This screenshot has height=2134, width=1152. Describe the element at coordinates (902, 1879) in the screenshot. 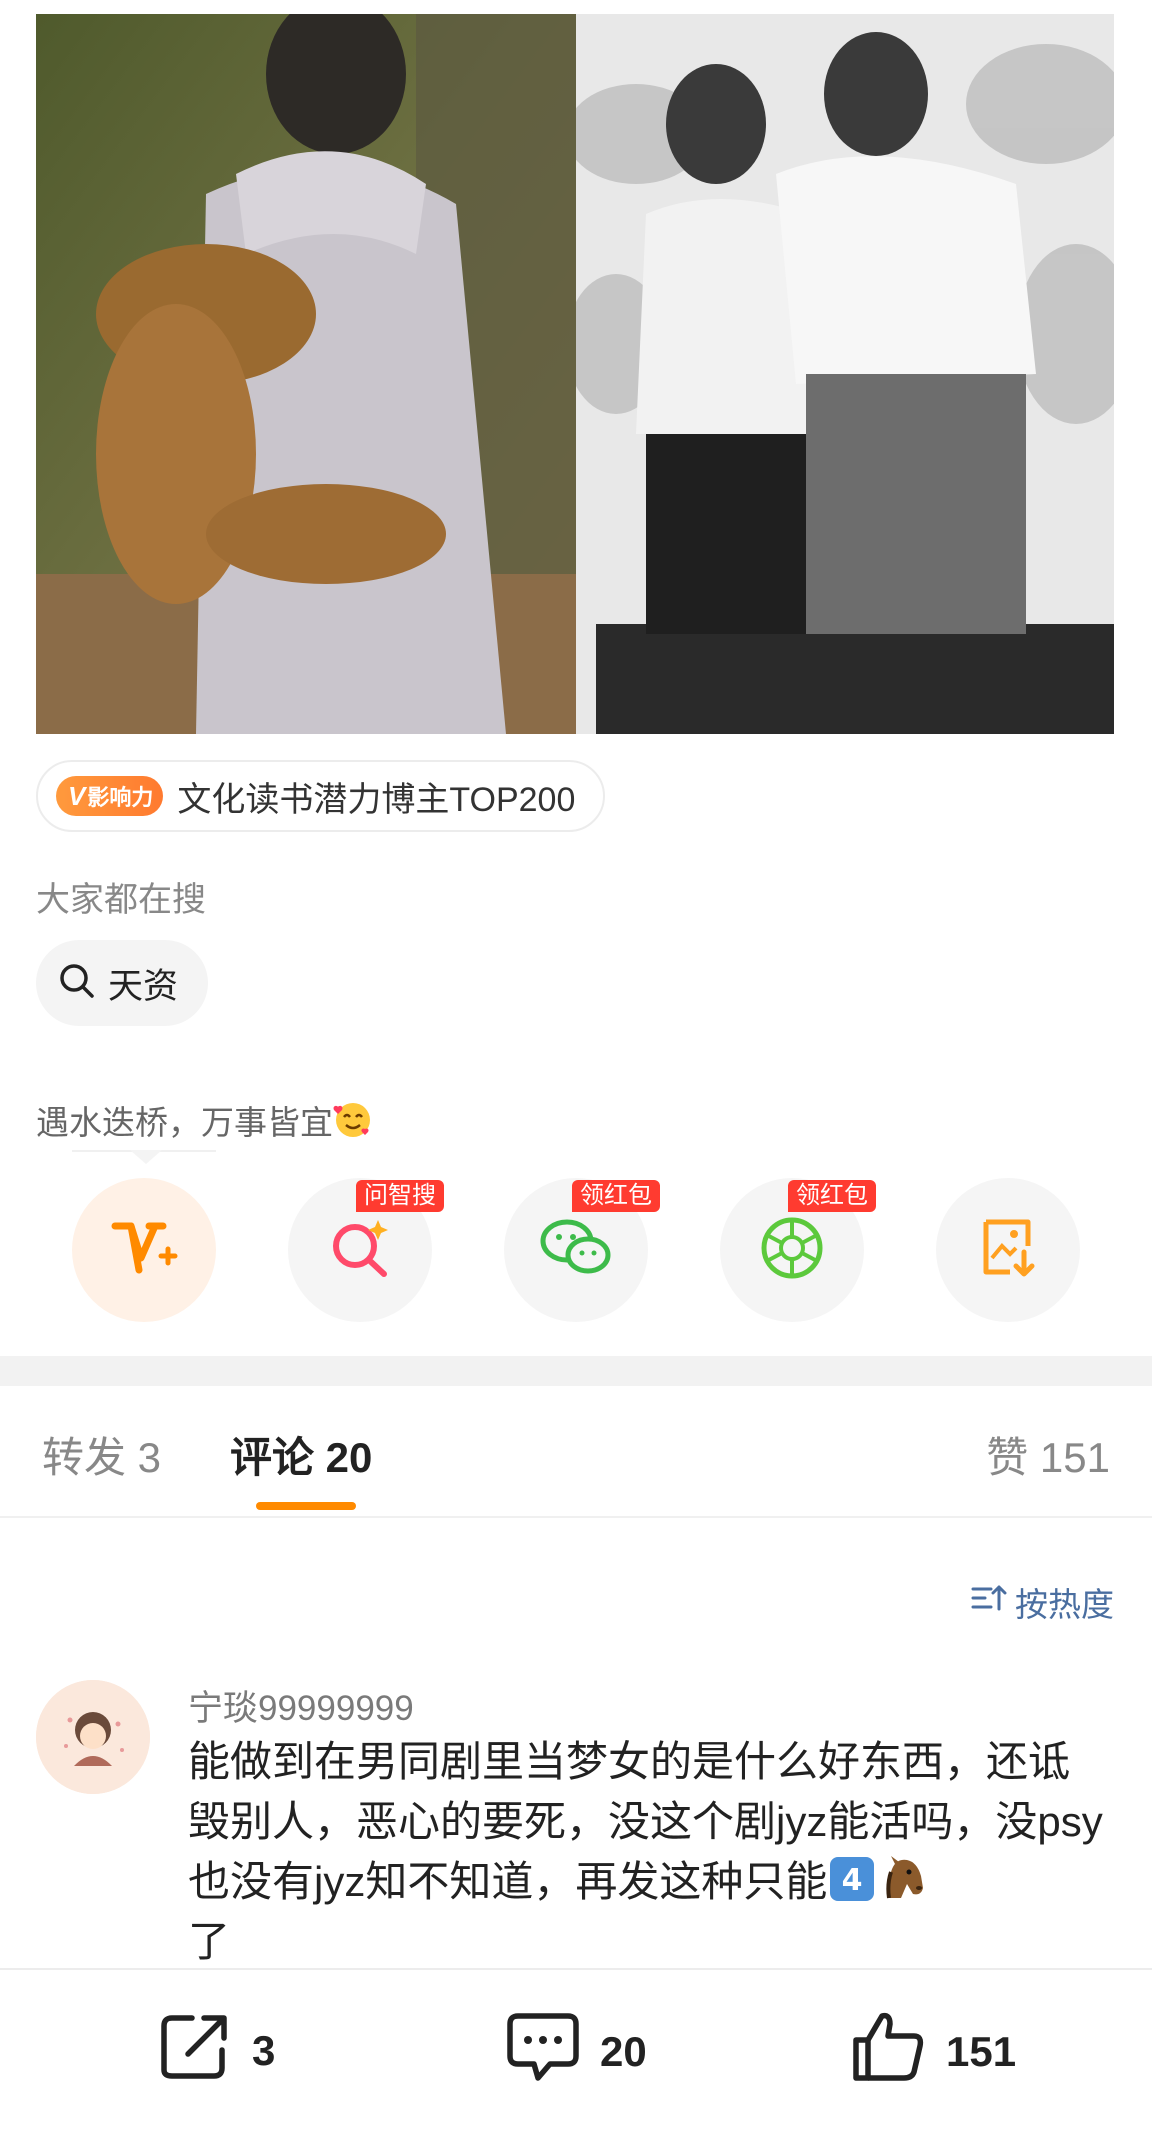

I see `horse-face-icon` at that location.